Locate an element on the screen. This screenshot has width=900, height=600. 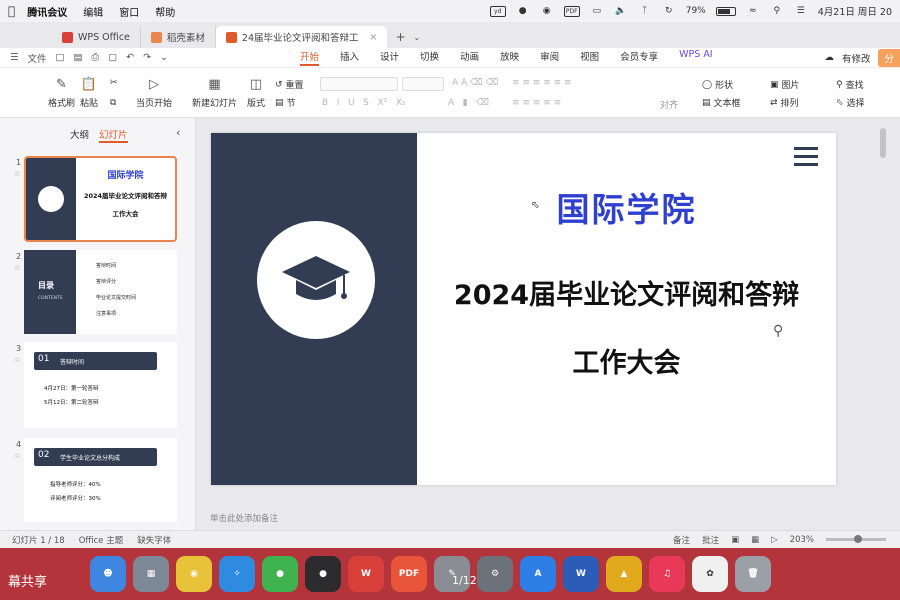
sorter-view-icon: ▦ is located at coordinates (755, 540).